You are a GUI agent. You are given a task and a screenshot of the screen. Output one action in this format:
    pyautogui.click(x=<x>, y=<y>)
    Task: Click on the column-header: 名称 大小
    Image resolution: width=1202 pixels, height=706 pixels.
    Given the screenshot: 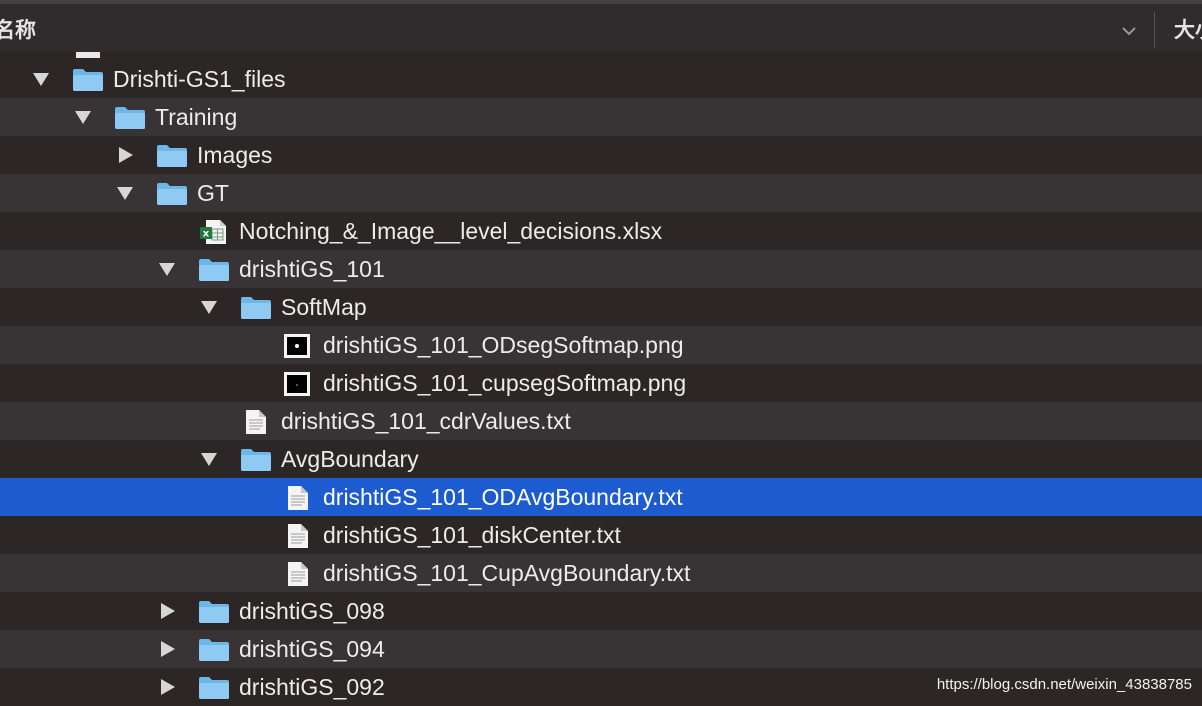 What is the action you would take?
    pyautogui.click(x=601, y=28)
    